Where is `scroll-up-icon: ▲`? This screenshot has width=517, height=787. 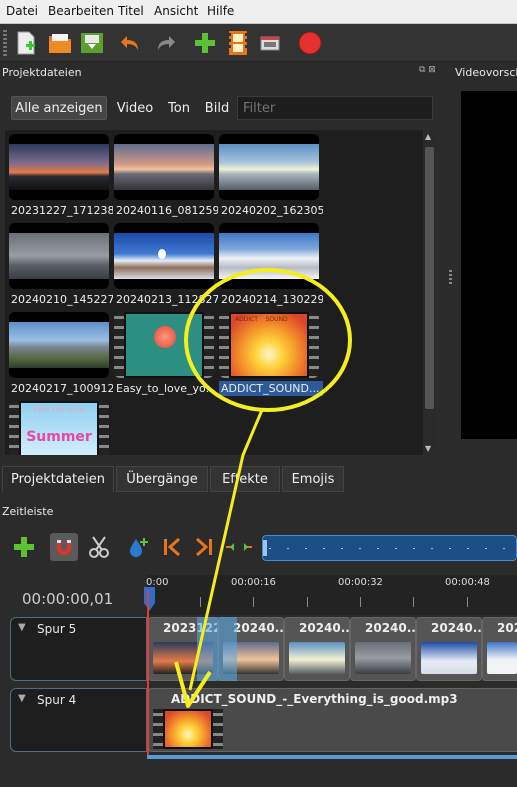
scroll-up-icon: ▲ is located at coordinates (428, 136).